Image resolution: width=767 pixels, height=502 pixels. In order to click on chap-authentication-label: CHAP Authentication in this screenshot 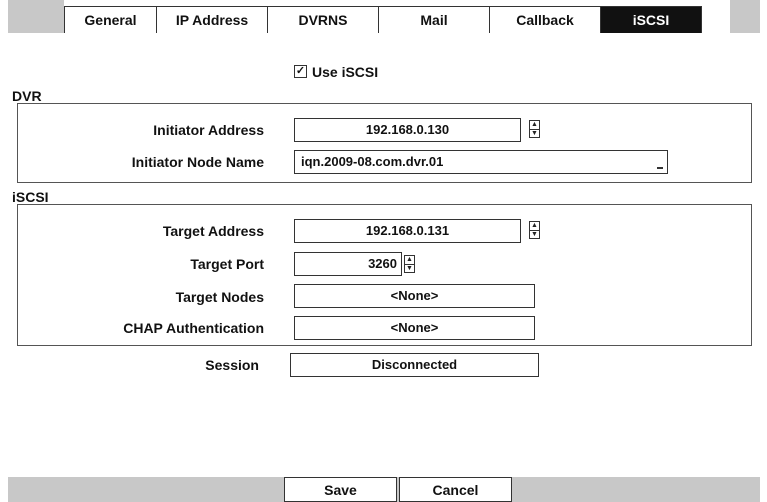, I will do `click(193, 328)`.